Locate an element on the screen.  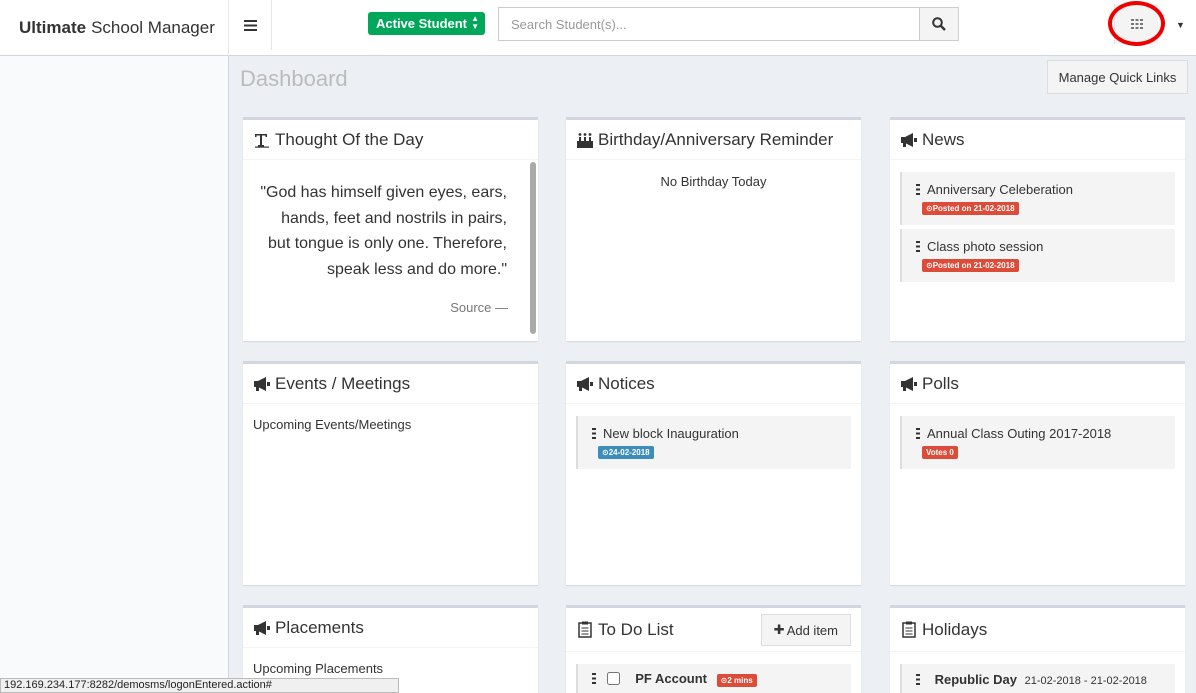
news-item-label: Anniversary Celeberation is located at coordinates (1000, 189).